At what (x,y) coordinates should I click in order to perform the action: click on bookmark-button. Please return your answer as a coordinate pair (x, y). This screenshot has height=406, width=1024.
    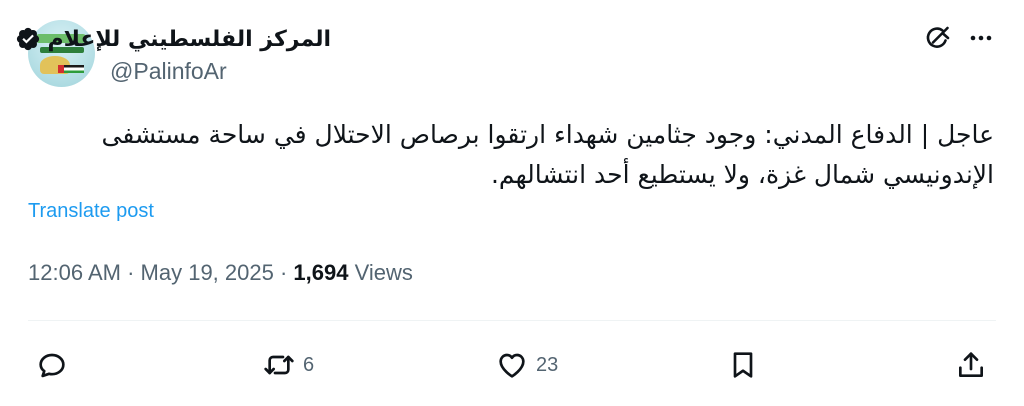
    Looking at the image, I should click on (743, 365).